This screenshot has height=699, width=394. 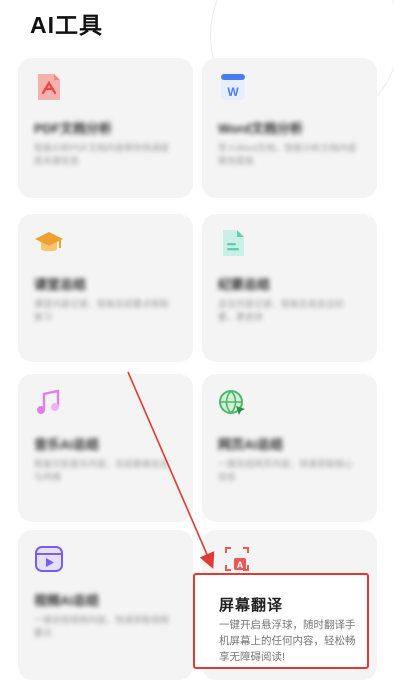 I want to click on pdf-icon, so click(x=49, y=87).